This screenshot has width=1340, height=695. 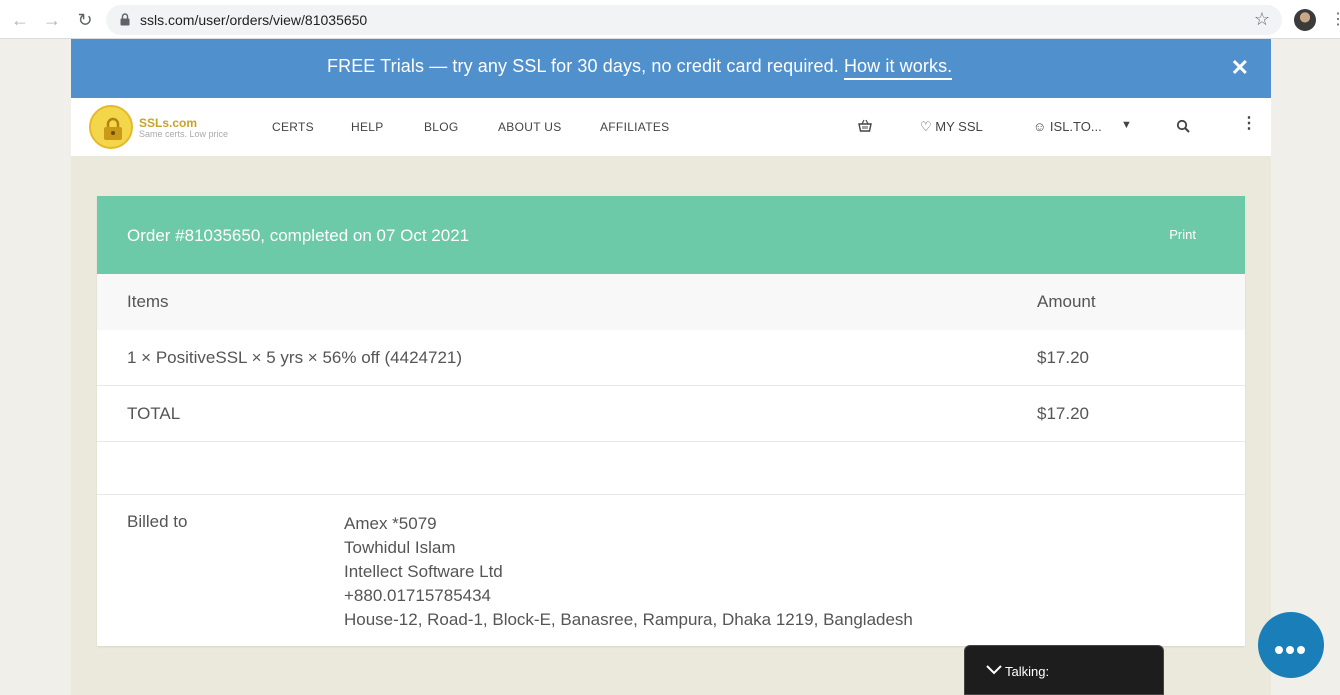 What do you see at coordinates (1305, 367) in the screenshot?
I see `page-gutter-right` at bounding box center [1305, 367].